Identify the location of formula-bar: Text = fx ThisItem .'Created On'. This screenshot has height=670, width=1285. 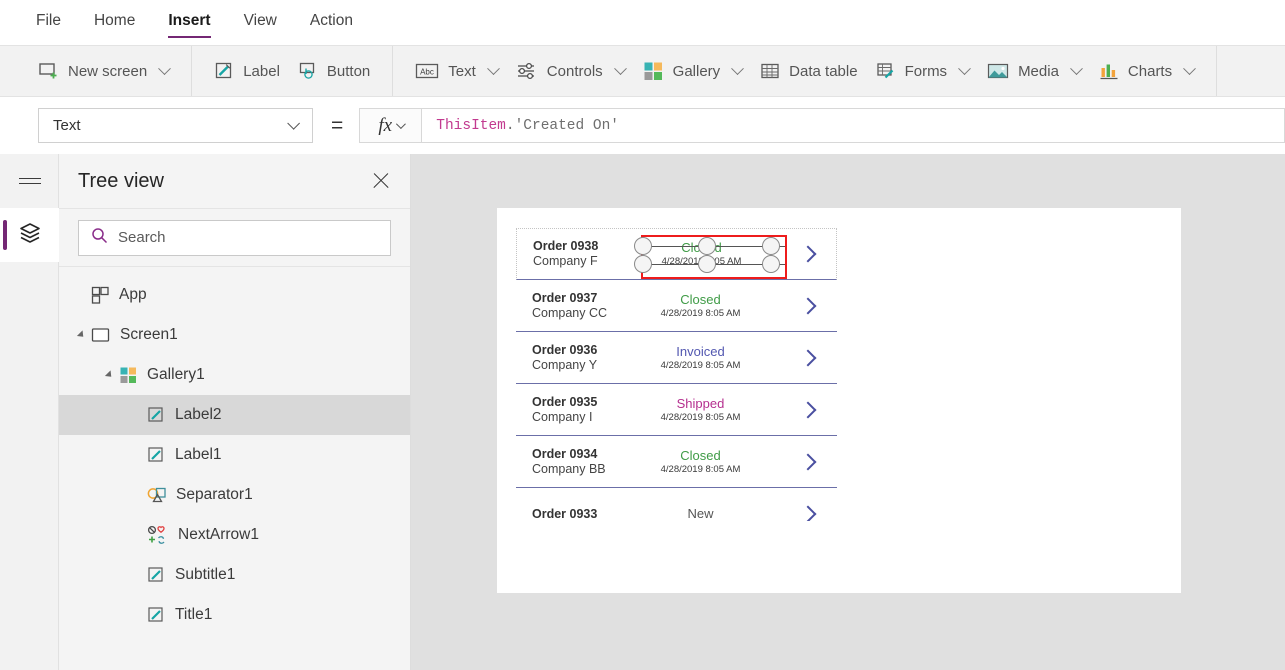
(642, 125).